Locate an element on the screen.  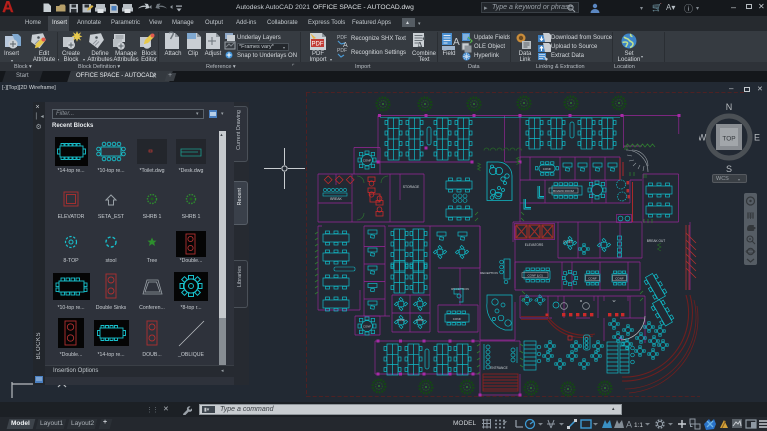
svg-text: BOARD ROOM is located at coordinates (563, 191).